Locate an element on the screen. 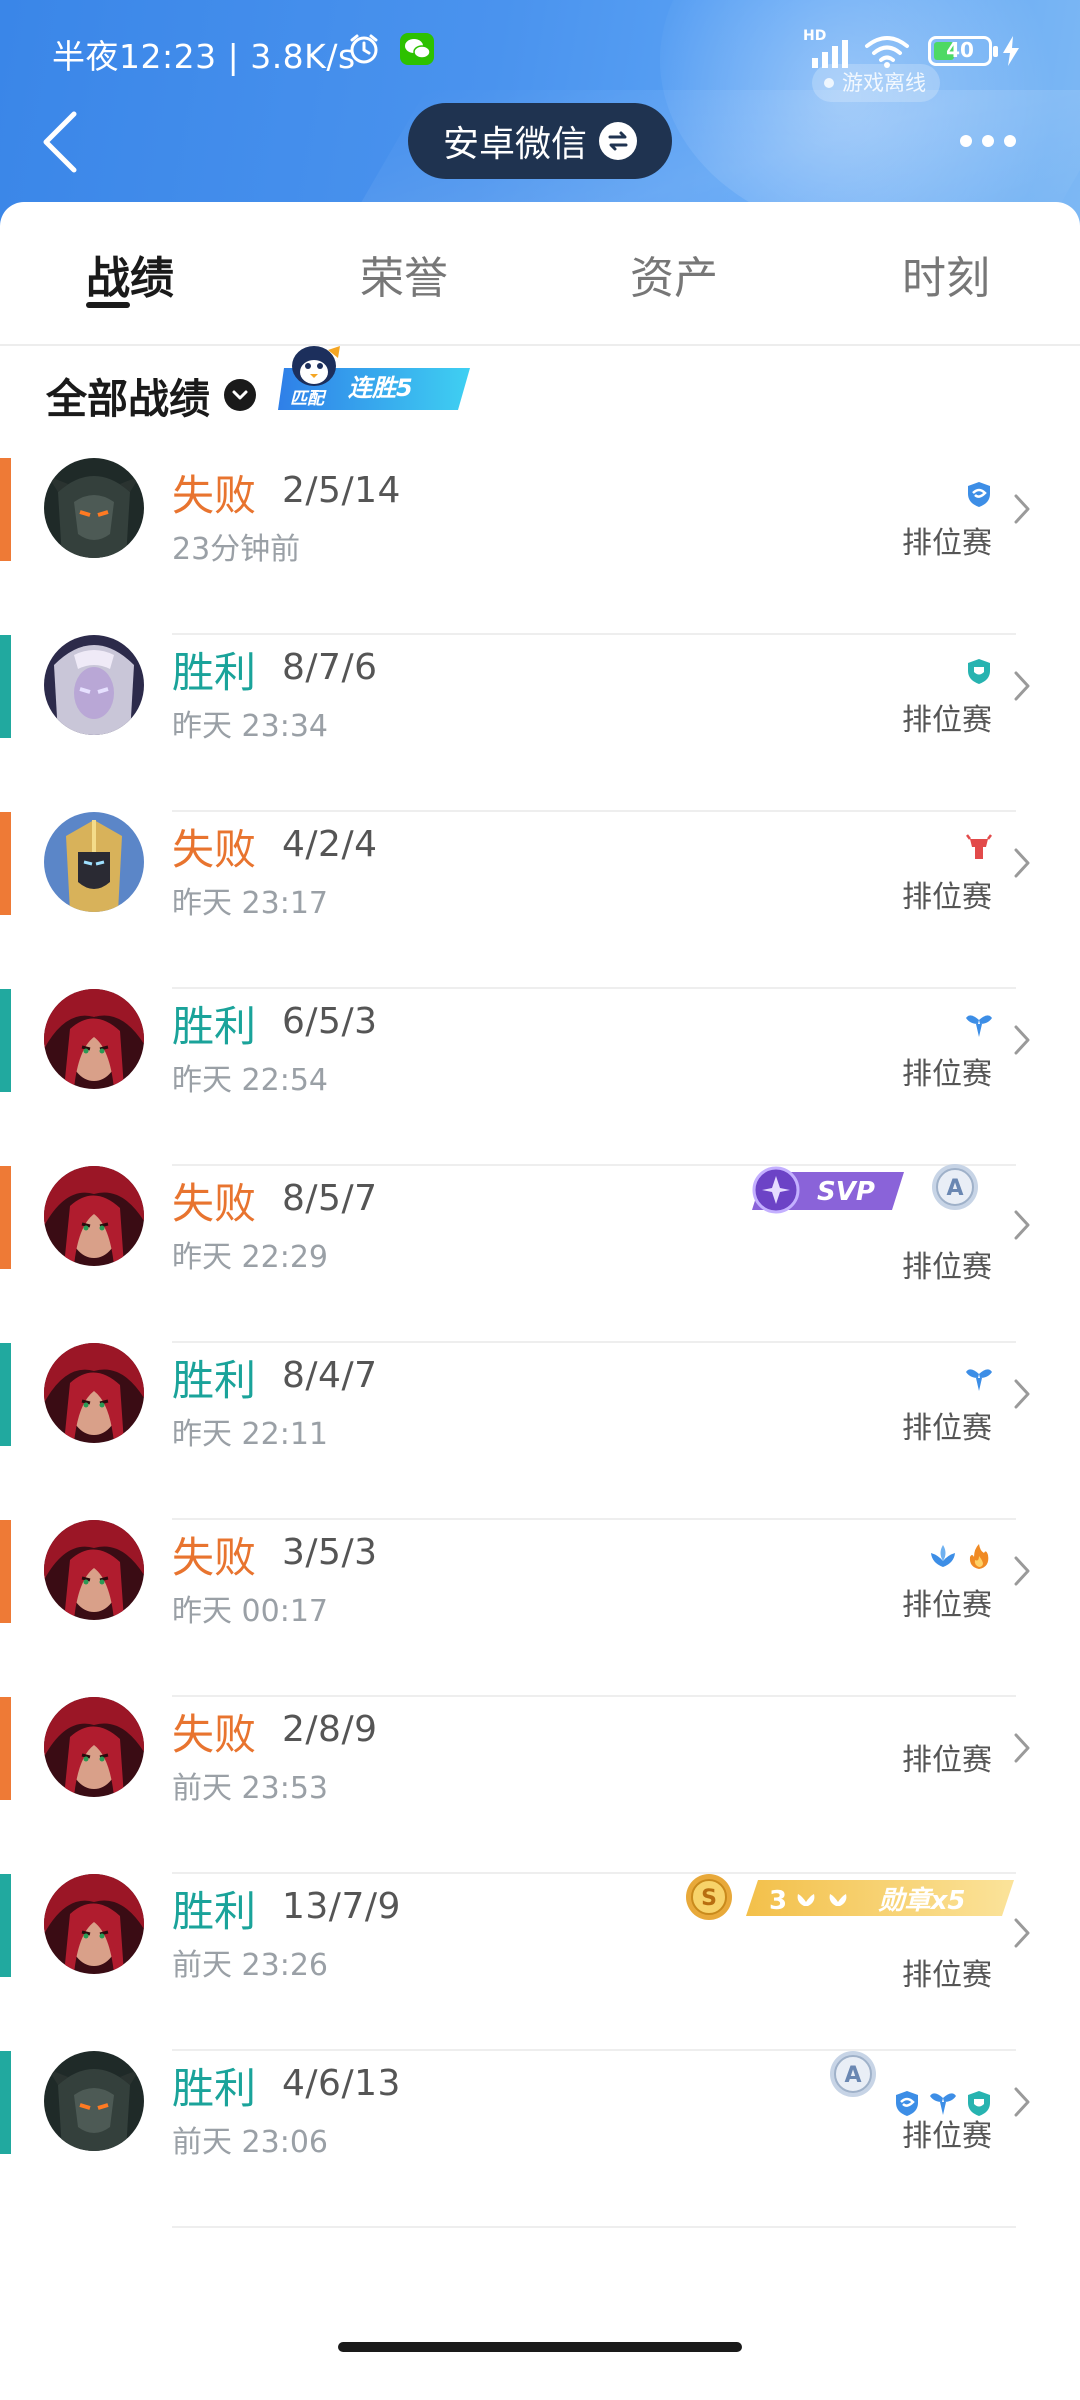  offline-status-tag: 游戏离线 is located at coordinates (876, 83).